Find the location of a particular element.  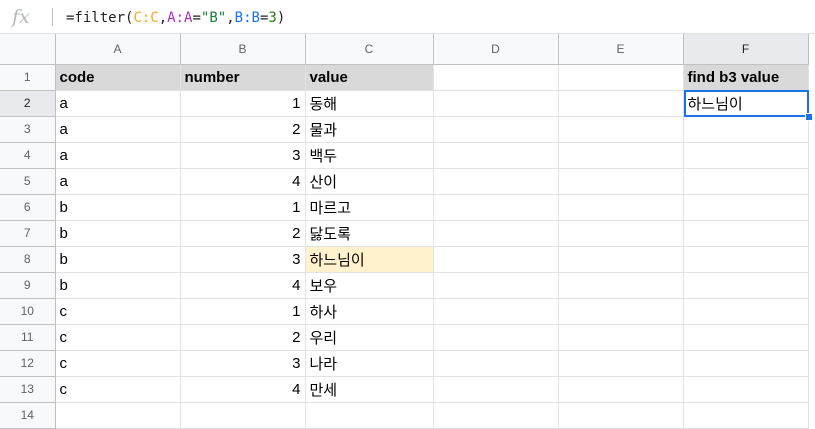

row-header: 4 is located at coordinates (28, 155).